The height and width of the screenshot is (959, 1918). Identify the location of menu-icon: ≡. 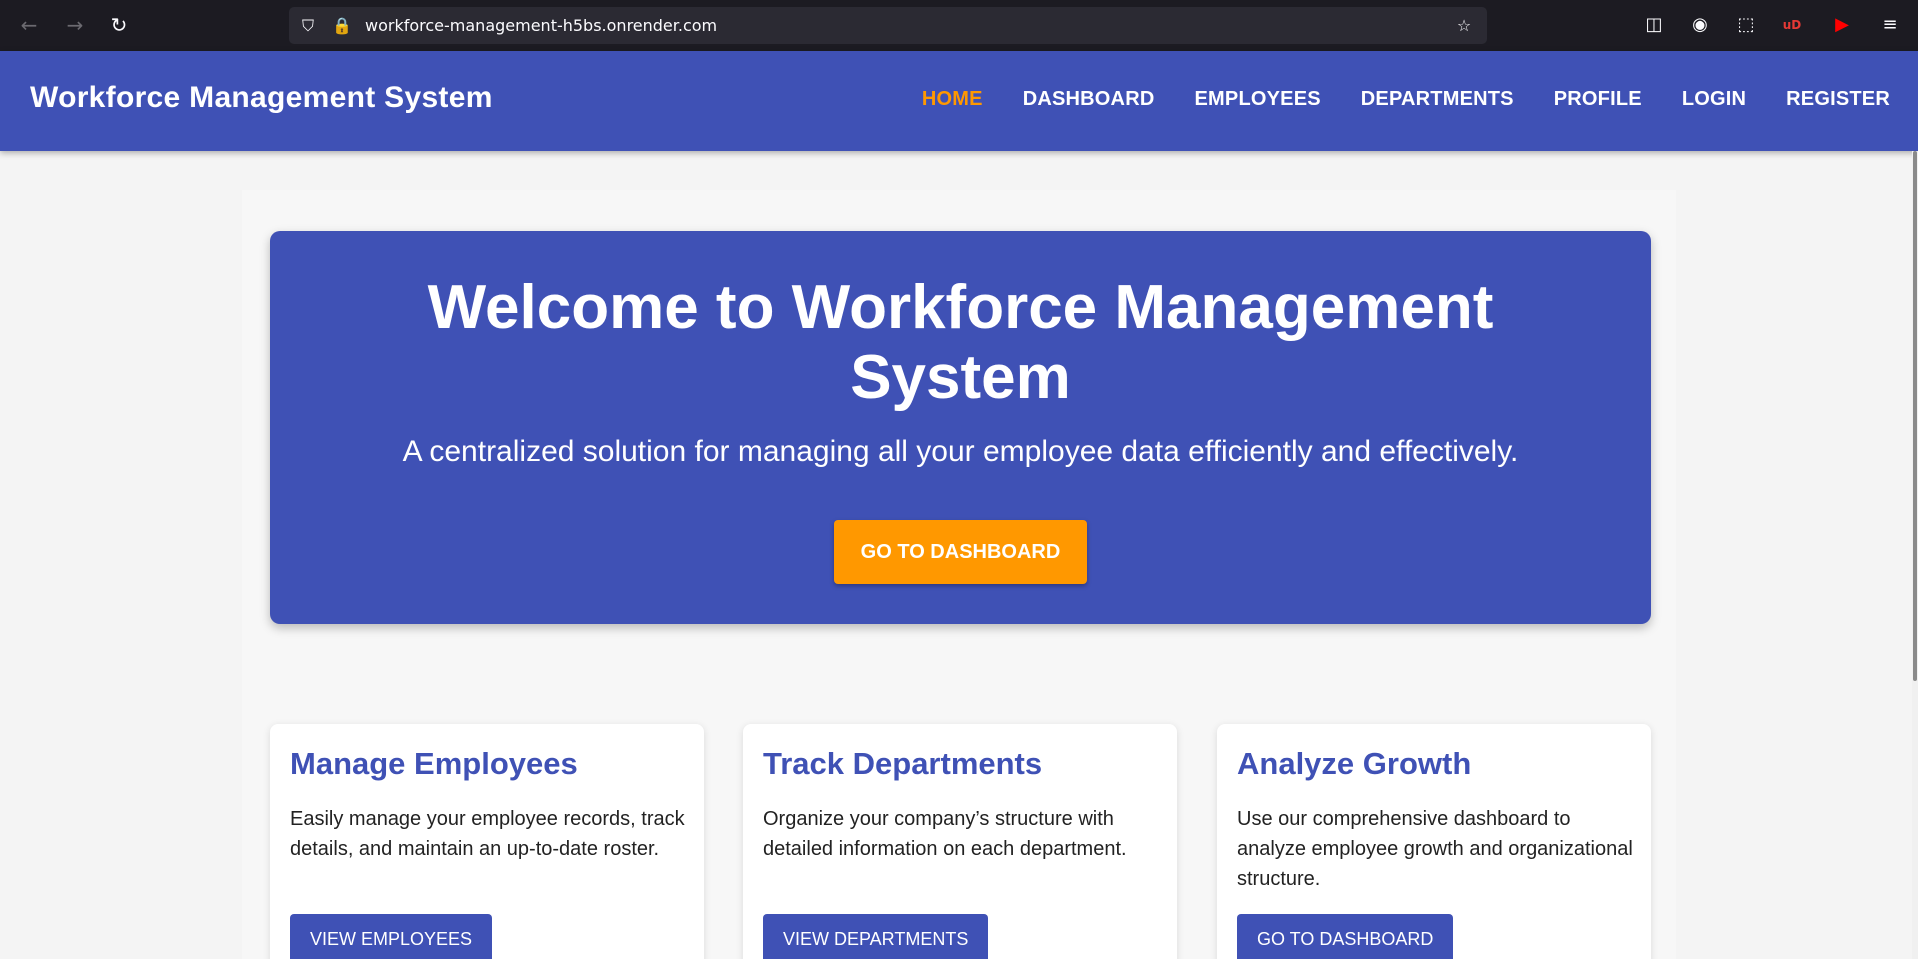
(1890, 25).